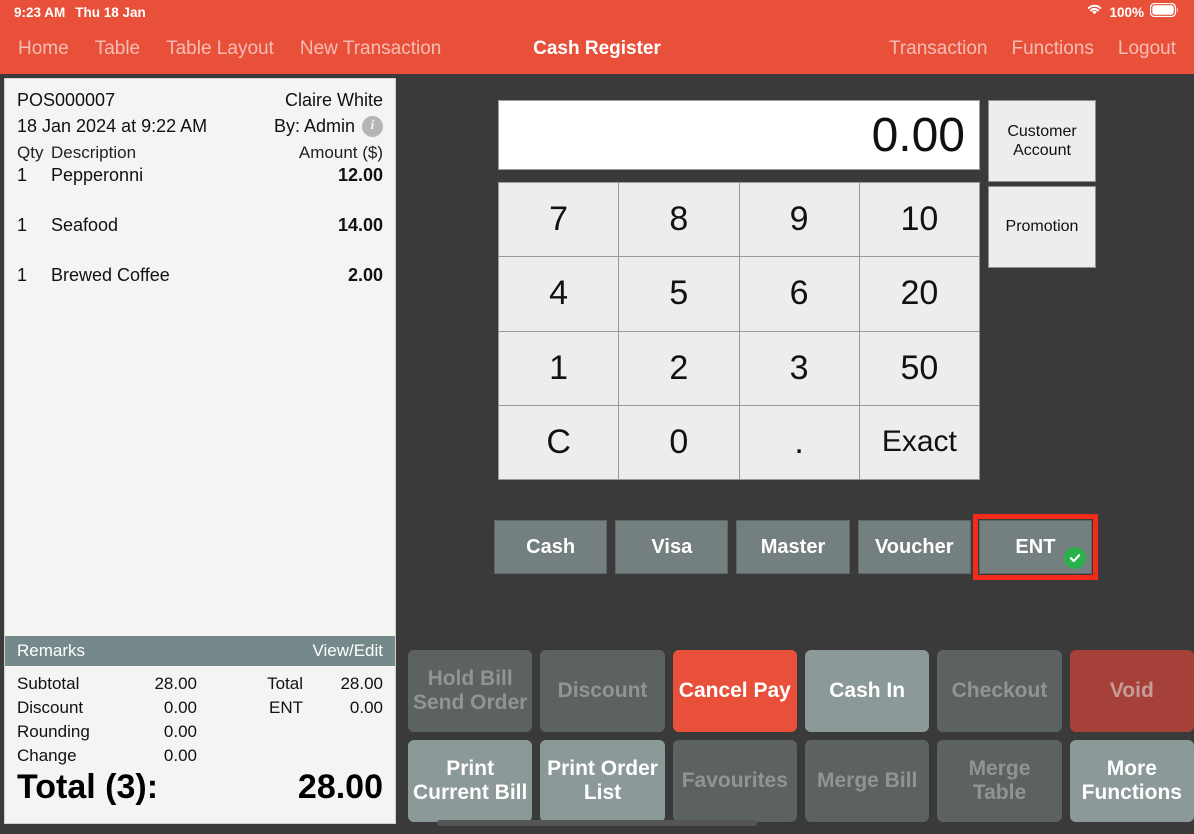 The height and width of the screenshot is (834, 1194). Describe the element at coordinates (679, 368) in the screenshot. I see `key-2: 2` at that location.